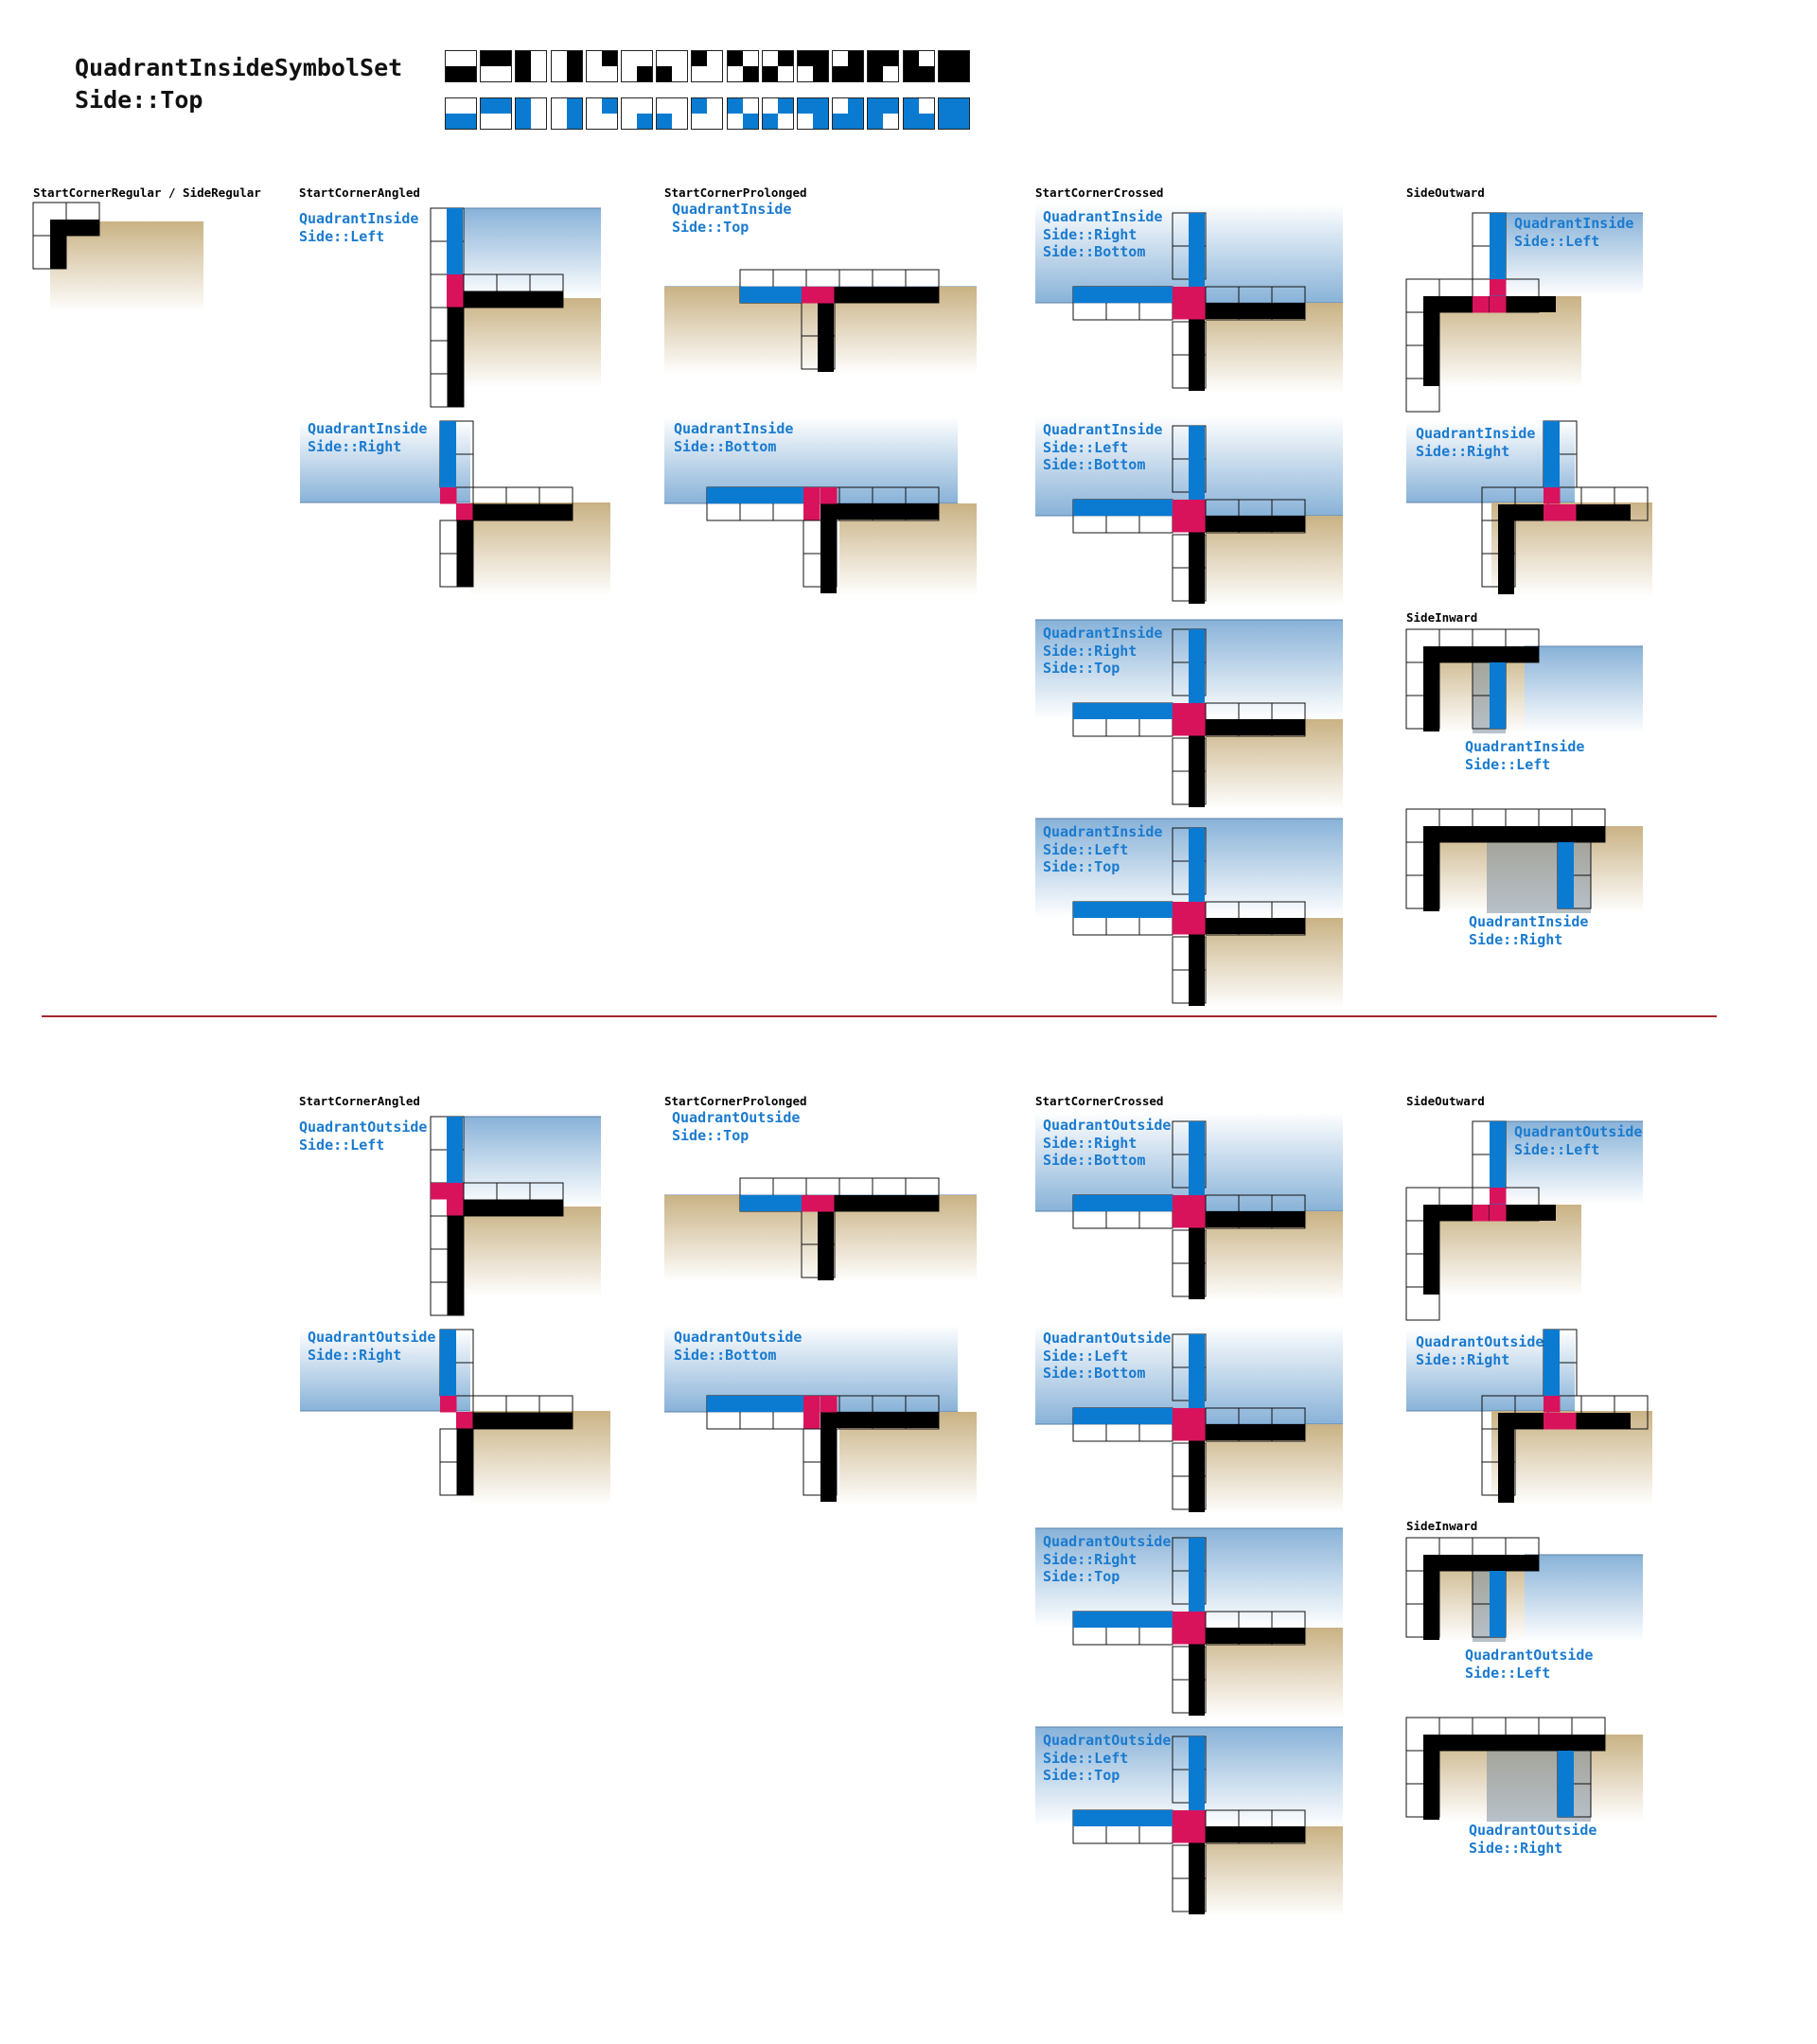 The image size is (1817, 2044). I want to click on panel-label: QuadrantOutside Side::Right Side::Bottom, so click(1107, 1143).